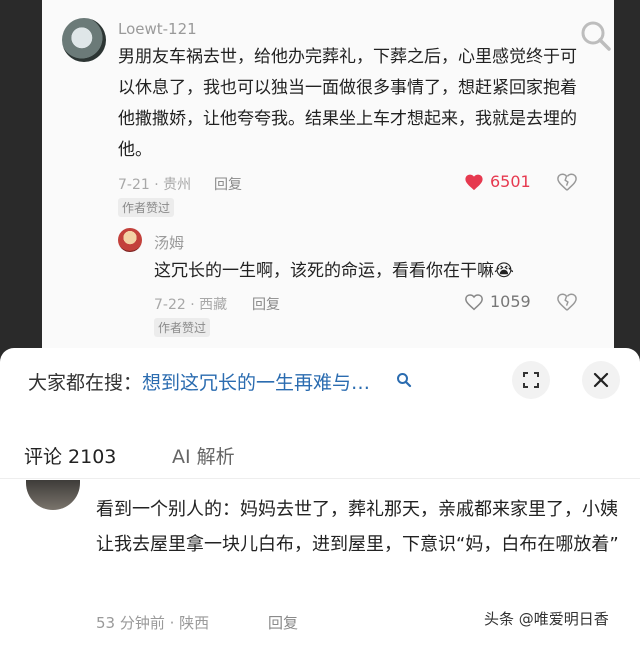 This screenshot has width=640, height=646. What do you see at coordinates (510, 301) in the screenshot?
I see `like-count: 1059` at bounding box center [510, 301].